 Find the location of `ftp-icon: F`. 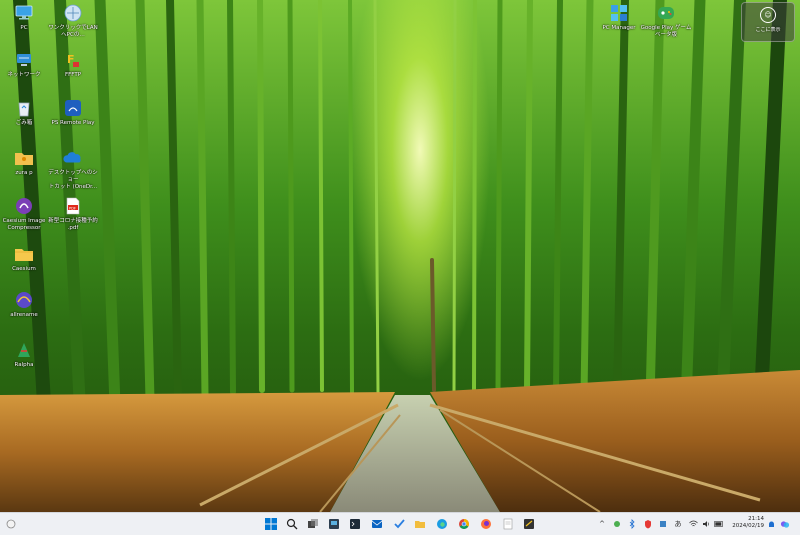

ftp-icon: F is located at coordinates (73, 60).